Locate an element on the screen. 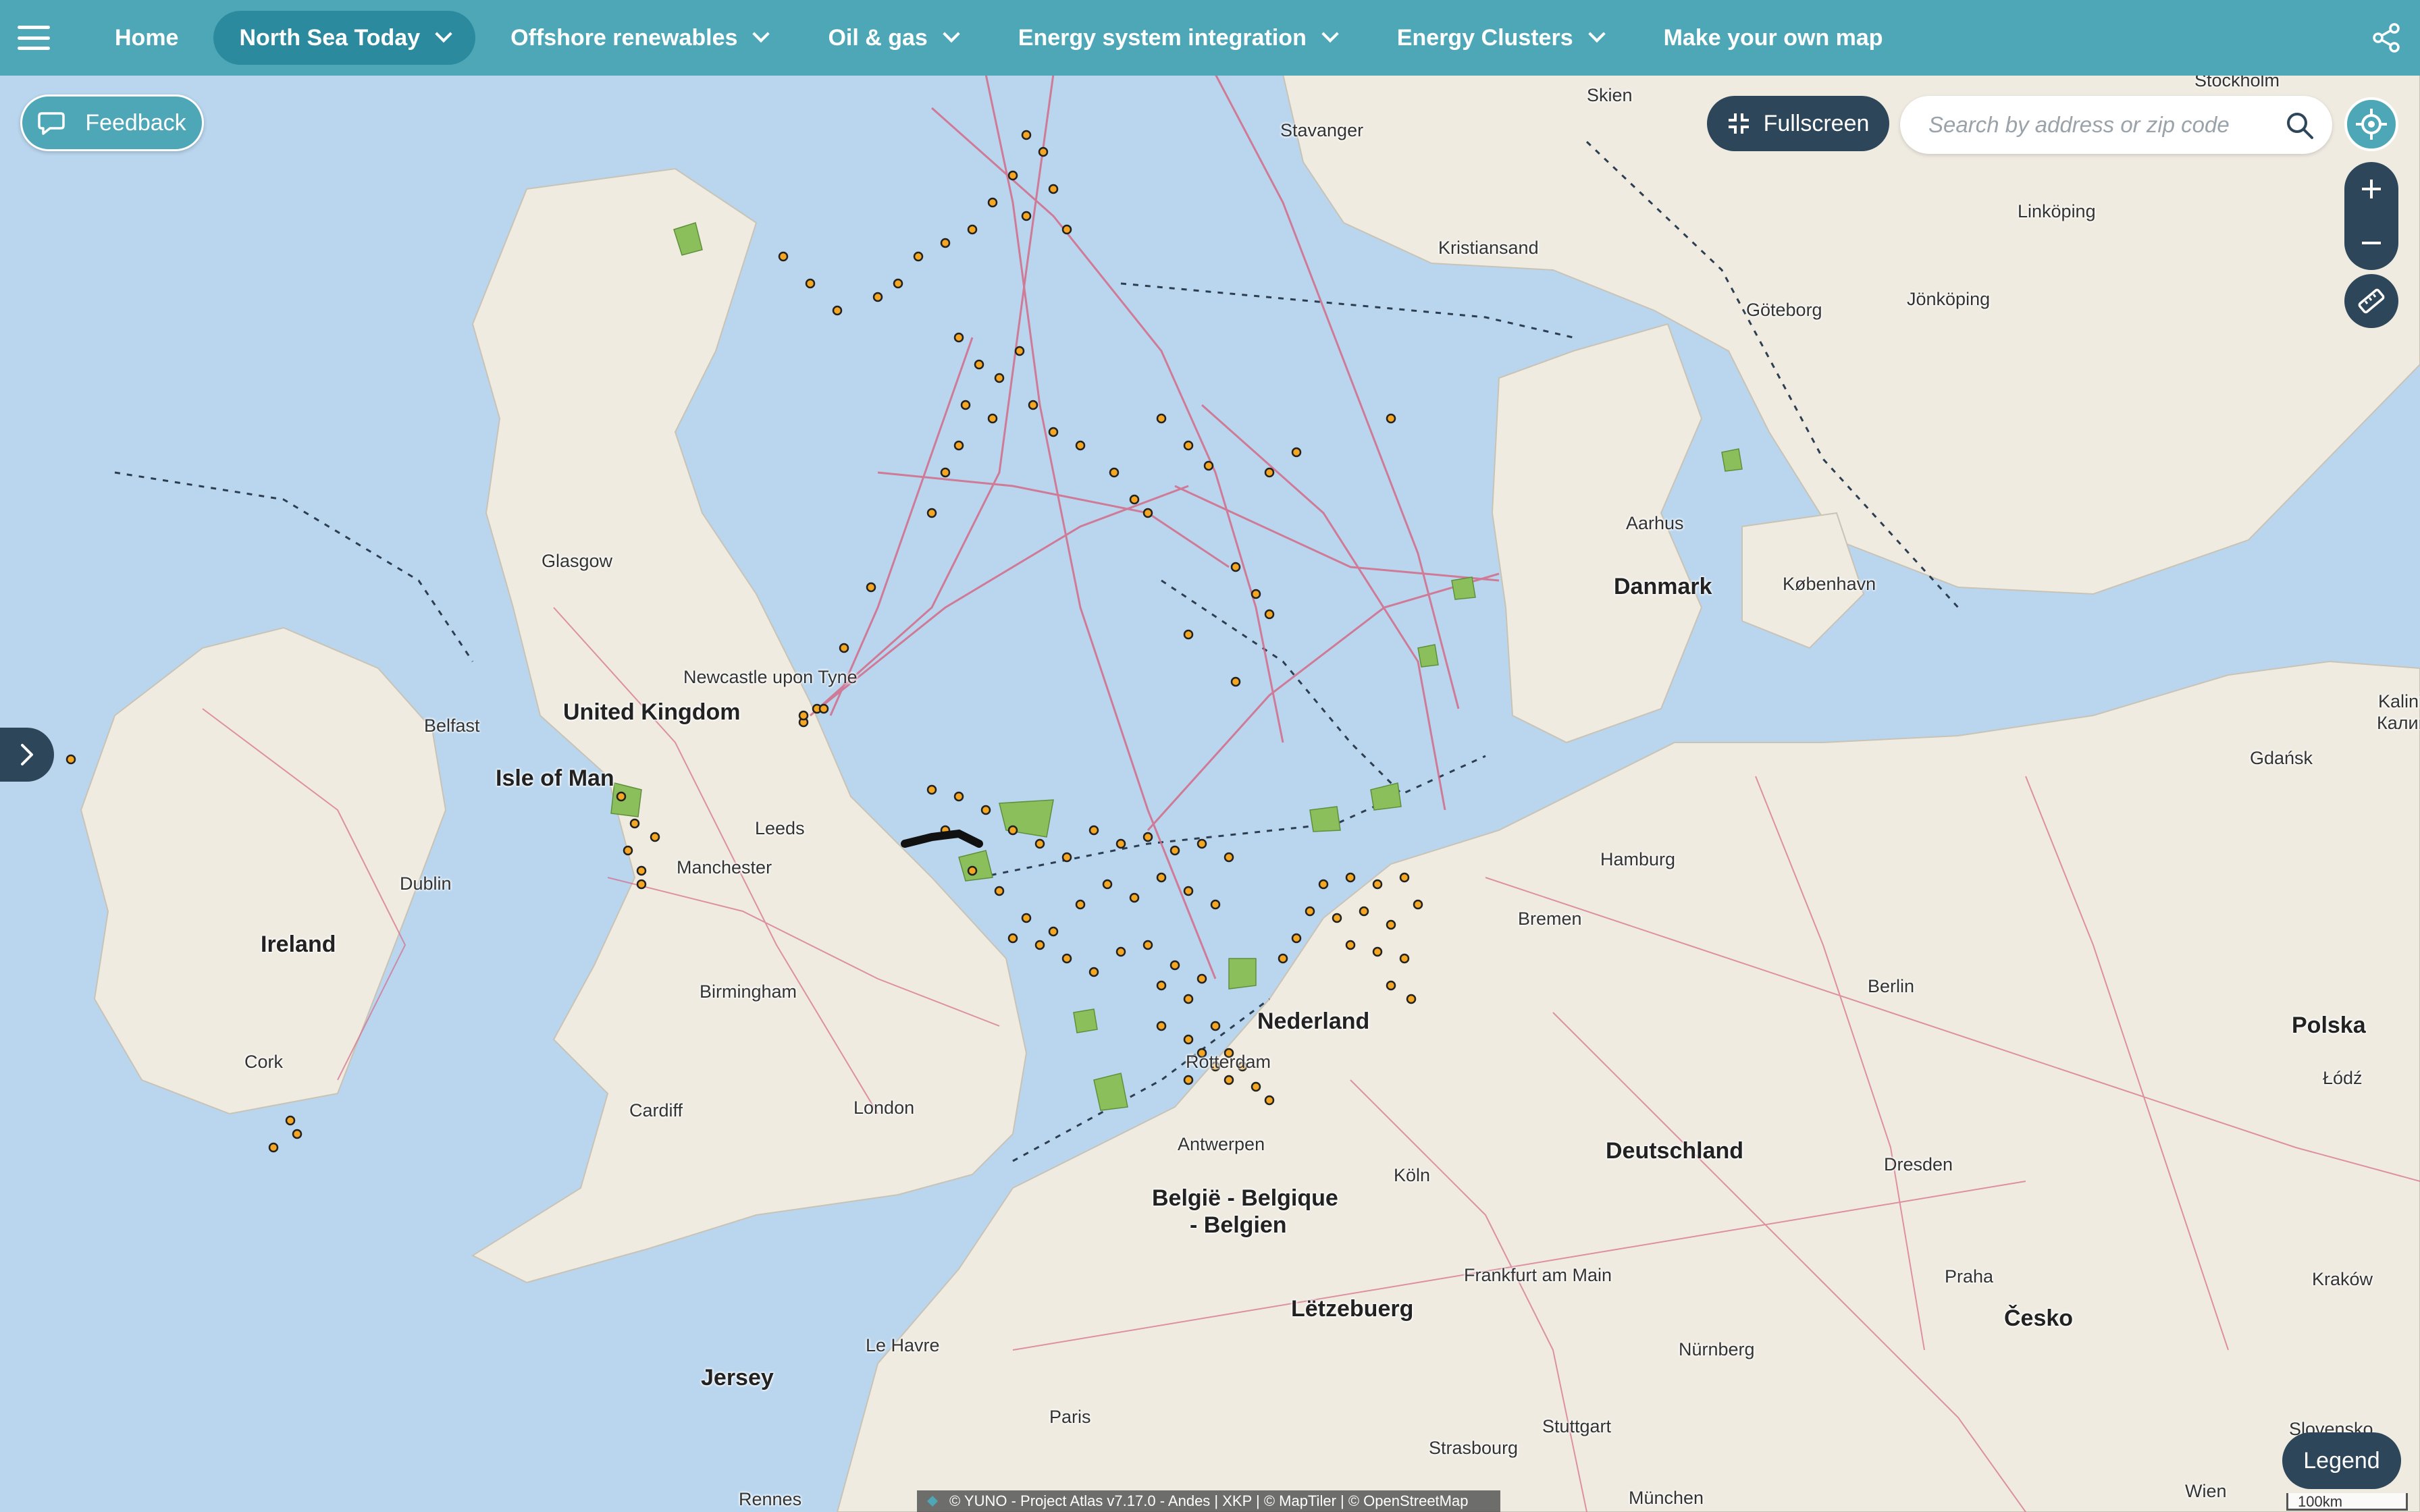 The width and height of the screenshot is (2420, 1512). feedback-label: Feedback is located at coordinates (135, 122).